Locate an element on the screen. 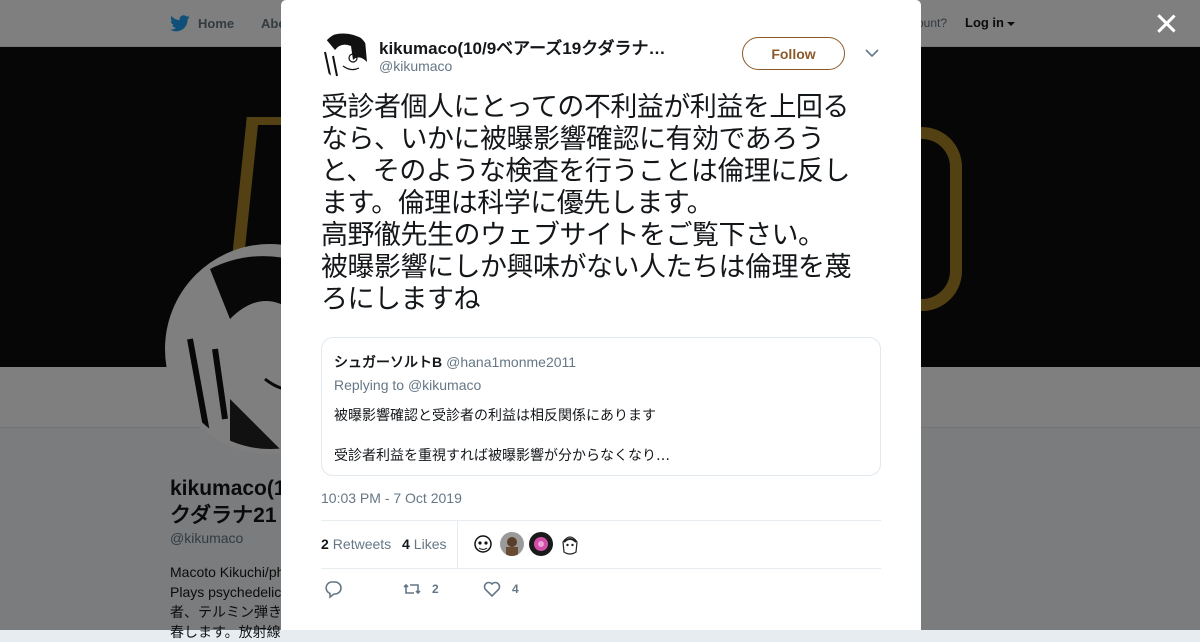 The width and height of the screenshot is (1200, 642). avatar-illustration is located at coordinates (345, 56).